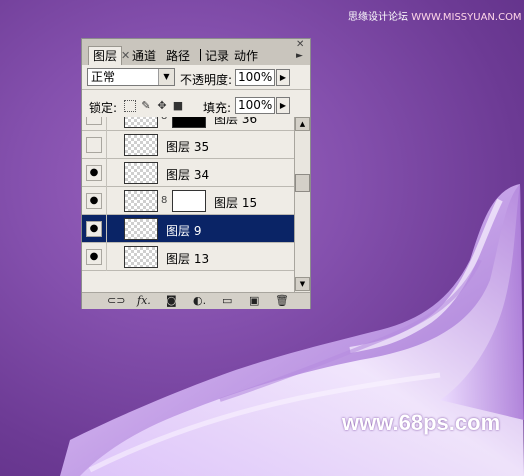 The image size is (524, 476). What do you see at coordinates (302, 124) in the screenshot?
I see `scroll-up-icon: ▲` at bounding box center [302, 124].